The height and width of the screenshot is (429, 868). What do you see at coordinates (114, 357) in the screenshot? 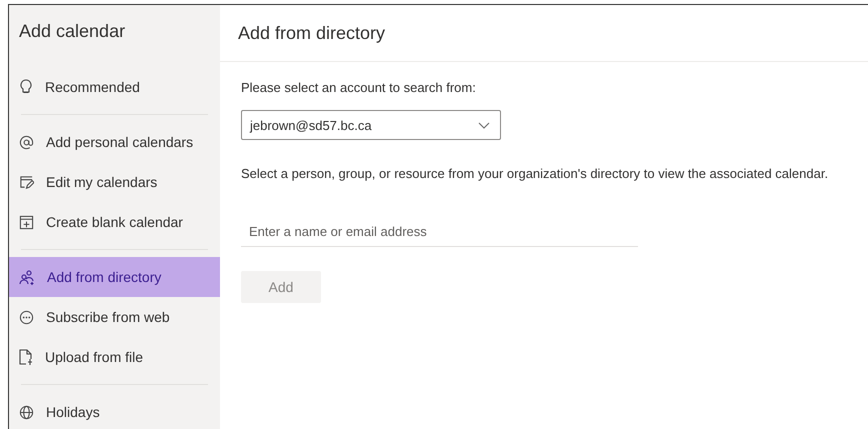
I see `sidebar-item: Upload from file` at bounding box center [114, 357].